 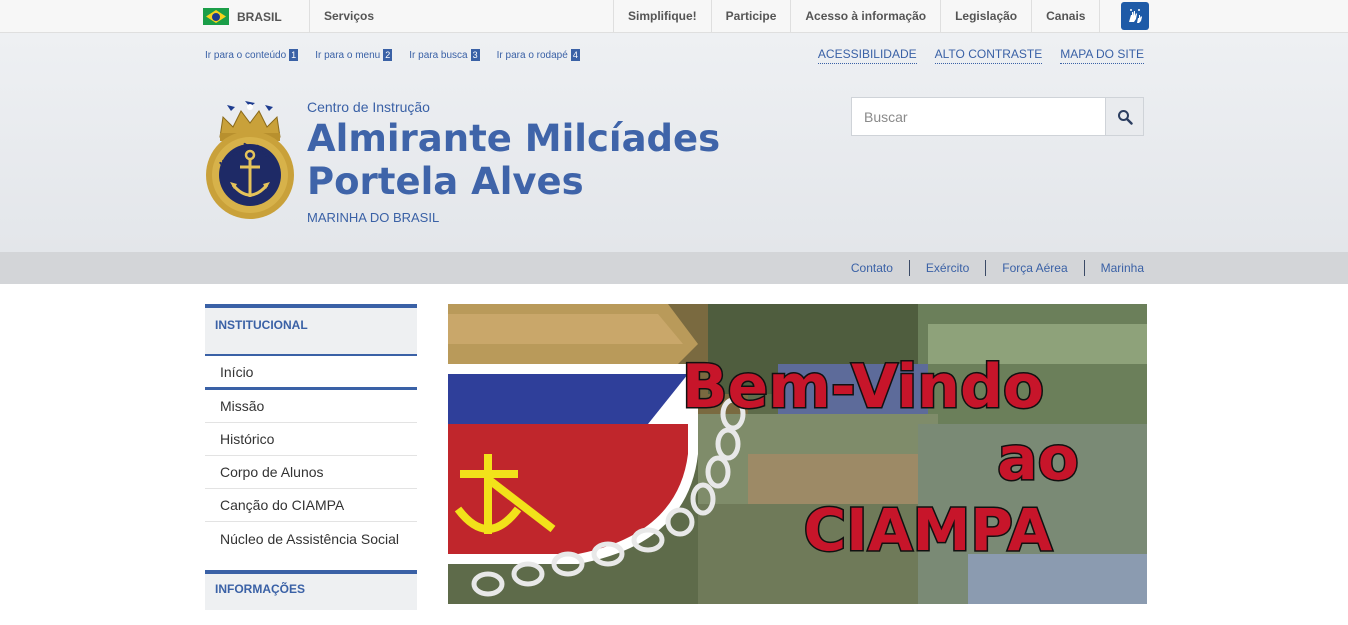 I want to click on marinha-emblem-logo: MARINHA BRASIL, so click(x=250, y=159).